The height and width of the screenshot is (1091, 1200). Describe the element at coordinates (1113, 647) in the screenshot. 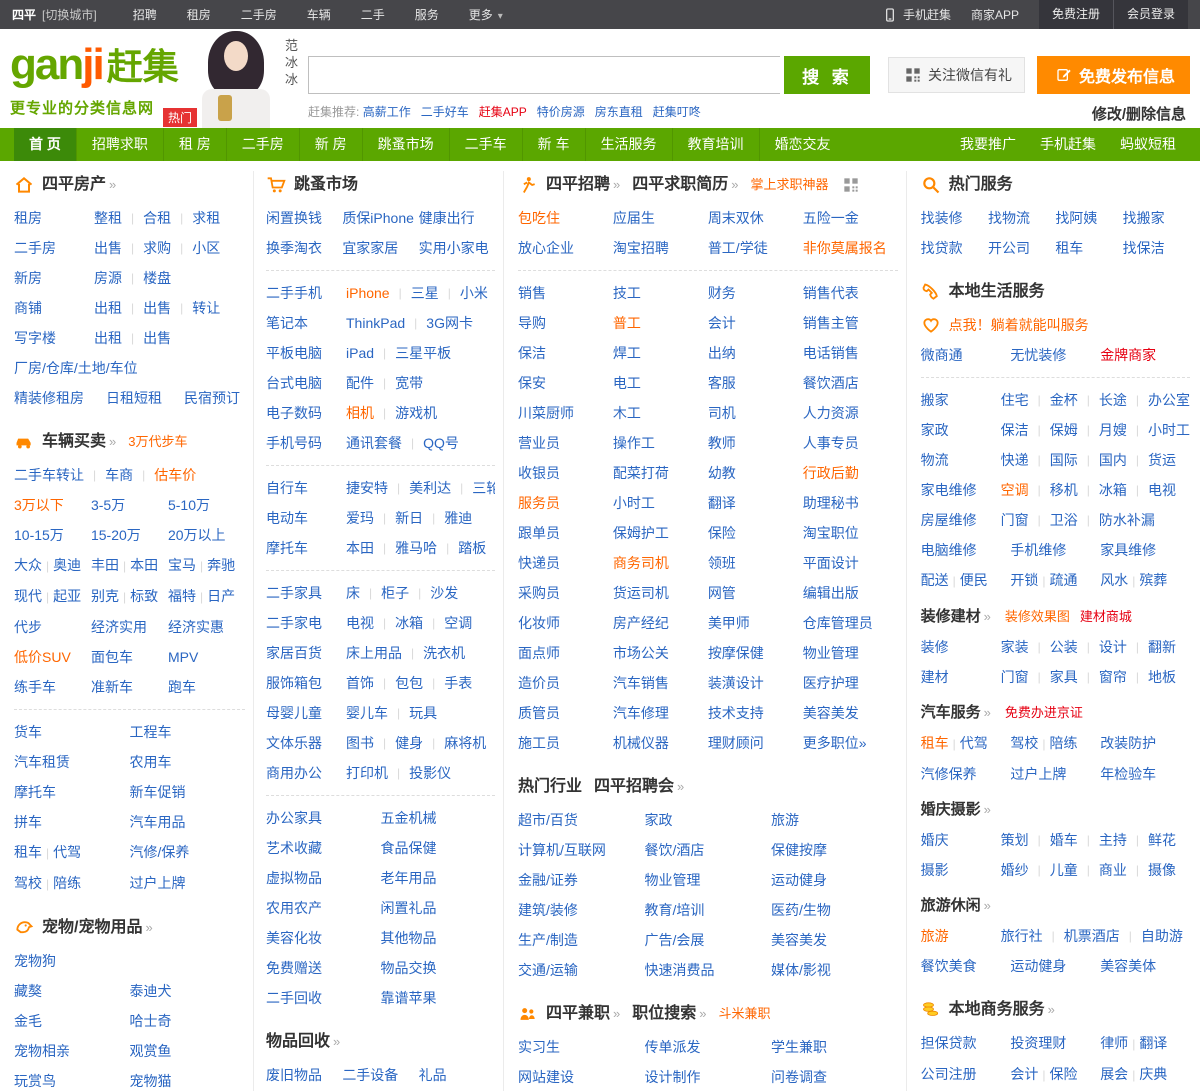

I see `link: 设计` at that location.